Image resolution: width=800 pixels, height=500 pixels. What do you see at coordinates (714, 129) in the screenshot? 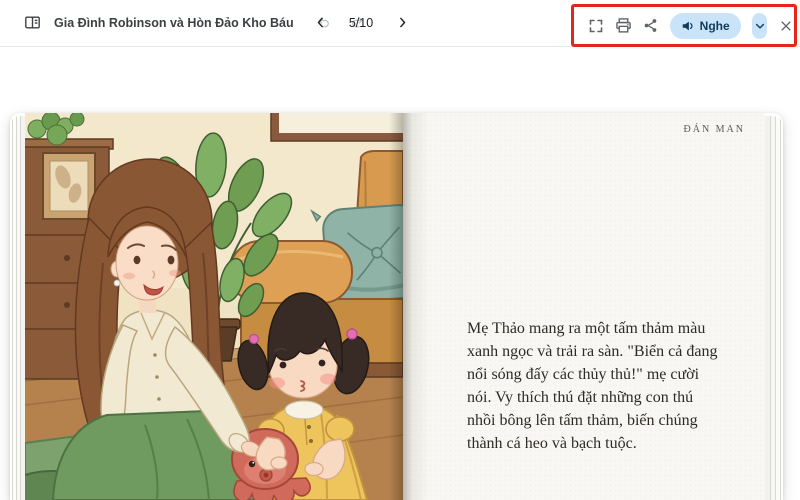
I see `page-header: ĐÁN MAN` at bounding box center [714, 129].